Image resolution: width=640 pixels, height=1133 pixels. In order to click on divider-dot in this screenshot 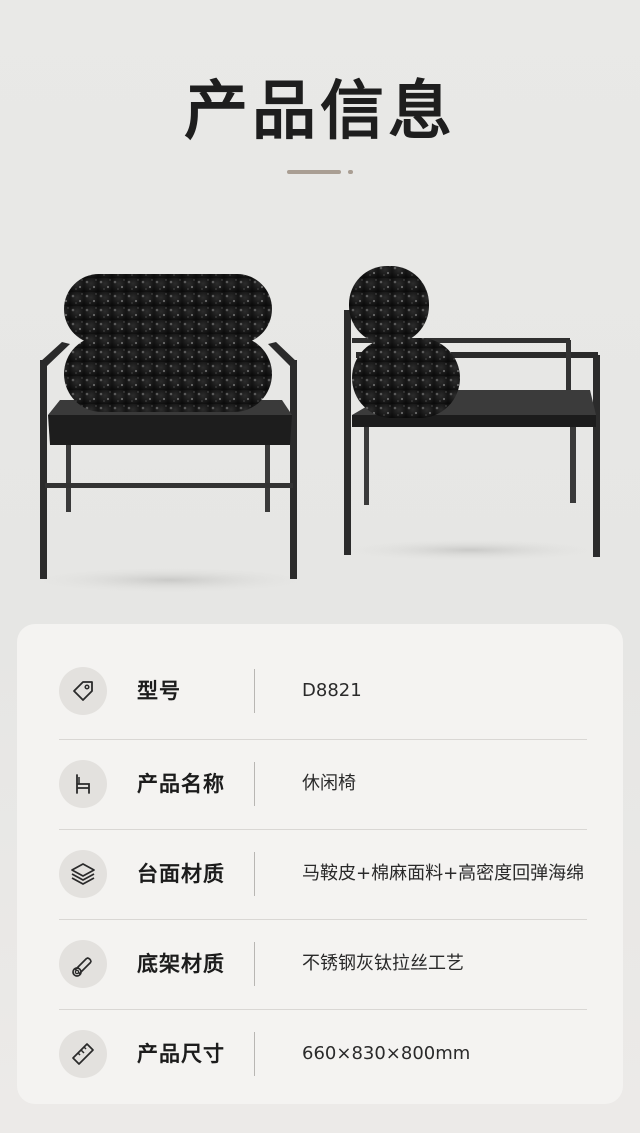, I will do `click(350, 172)`.